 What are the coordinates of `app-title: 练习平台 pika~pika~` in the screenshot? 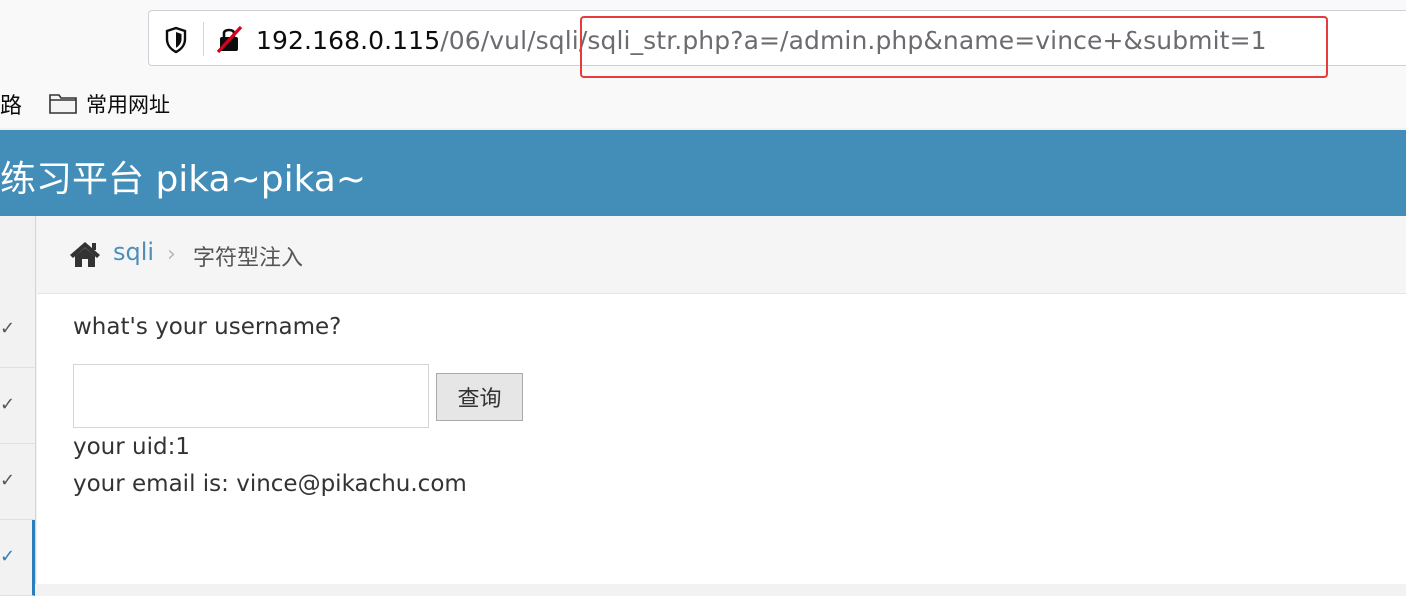 It's located at (183, 176).